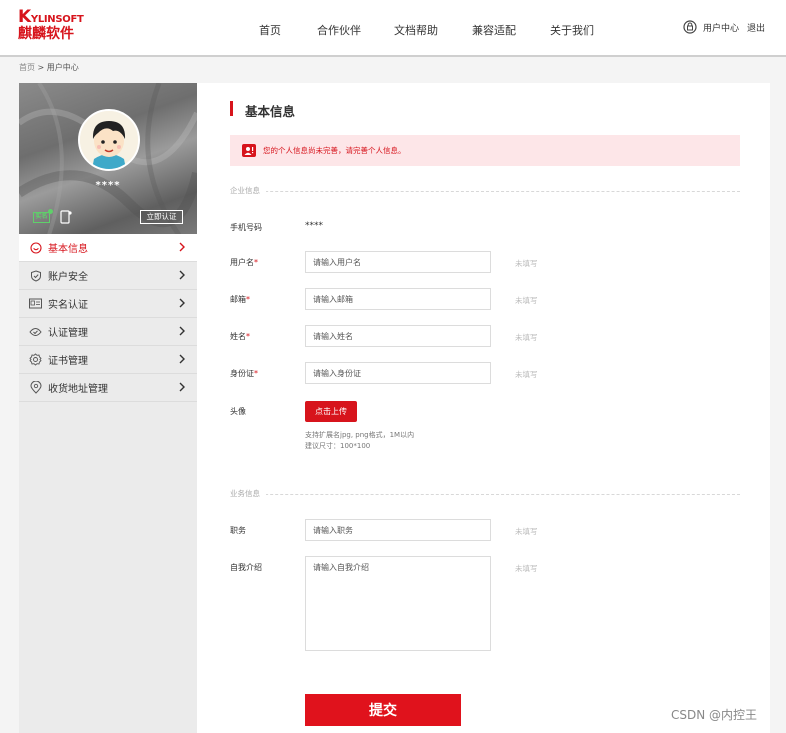  Describe the element at coordinates (398, 373) in the screenshot. I see `idcard-input` at that location.